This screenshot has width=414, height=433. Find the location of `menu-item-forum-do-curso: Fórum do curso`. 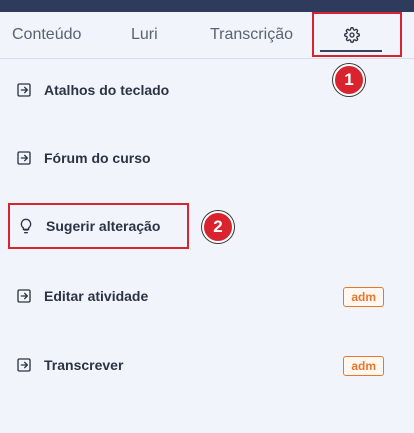

menu-item-forum-do-curso: Fórum do curso is located at coordinates (79, 158).